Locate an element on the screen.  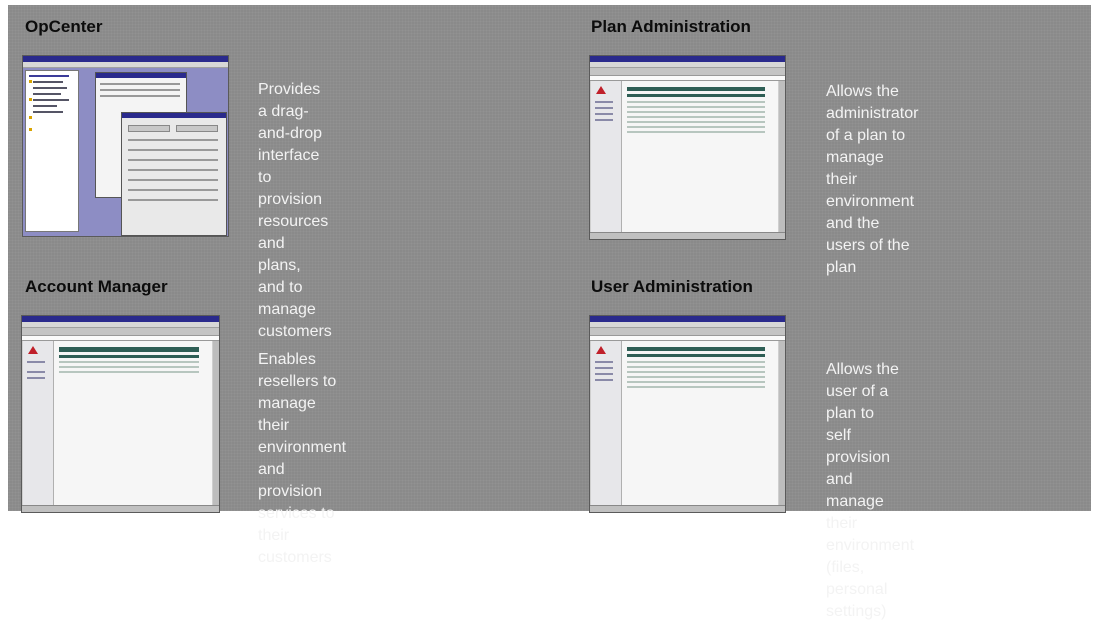
account-manager-browser-screenshot-icon is located at coordinates (120, 414).